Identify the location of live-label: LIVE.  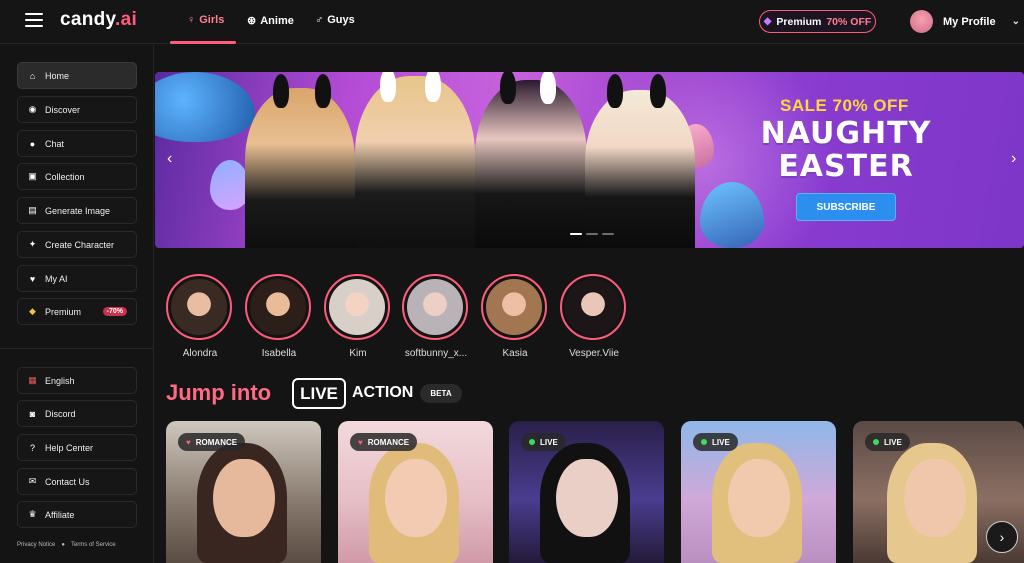
(319, 393).